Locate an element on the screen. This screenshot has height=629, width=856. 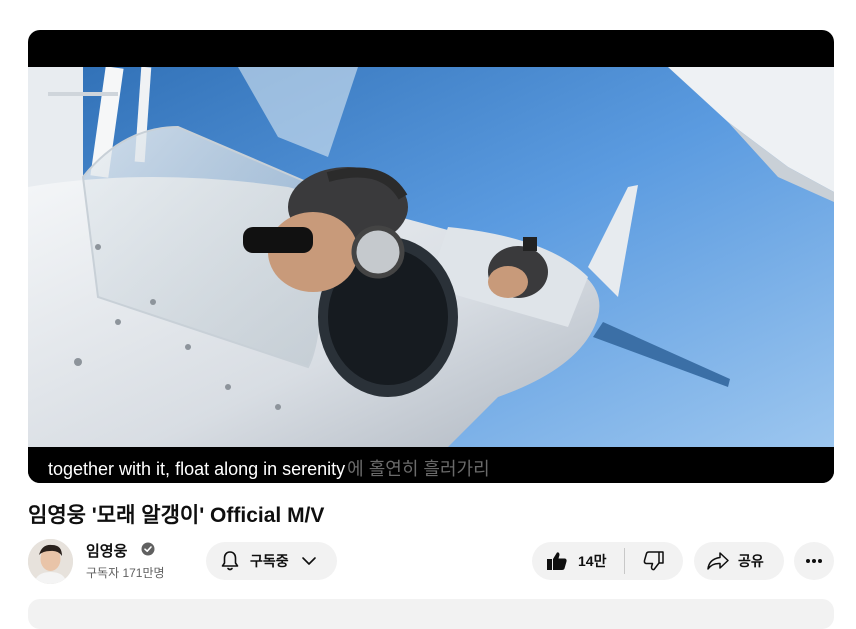
like-dislike-group: 14만 is located at coordinates (607, 561).